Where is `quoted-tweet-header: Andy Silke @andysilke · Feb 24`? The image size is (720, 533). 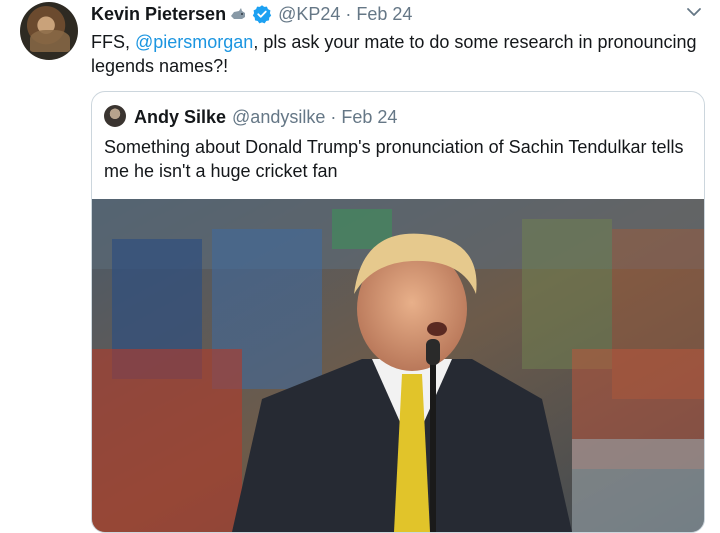
quoted-tweet-header: Andy Silke @andysilke · Feb 24 is located at coordinates (265, 117).